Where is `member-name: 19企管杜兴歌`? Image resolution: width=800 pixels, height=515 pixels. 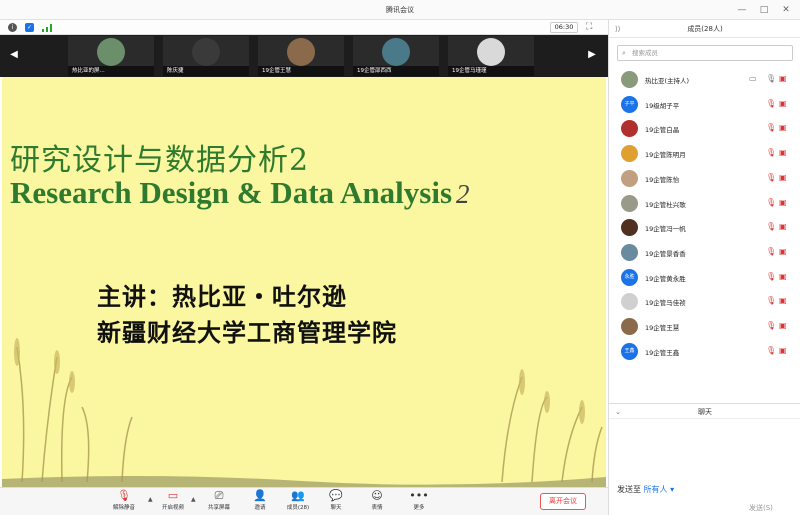
member-name: 19企管杜兴歌 is located at coordinates (665, 204).